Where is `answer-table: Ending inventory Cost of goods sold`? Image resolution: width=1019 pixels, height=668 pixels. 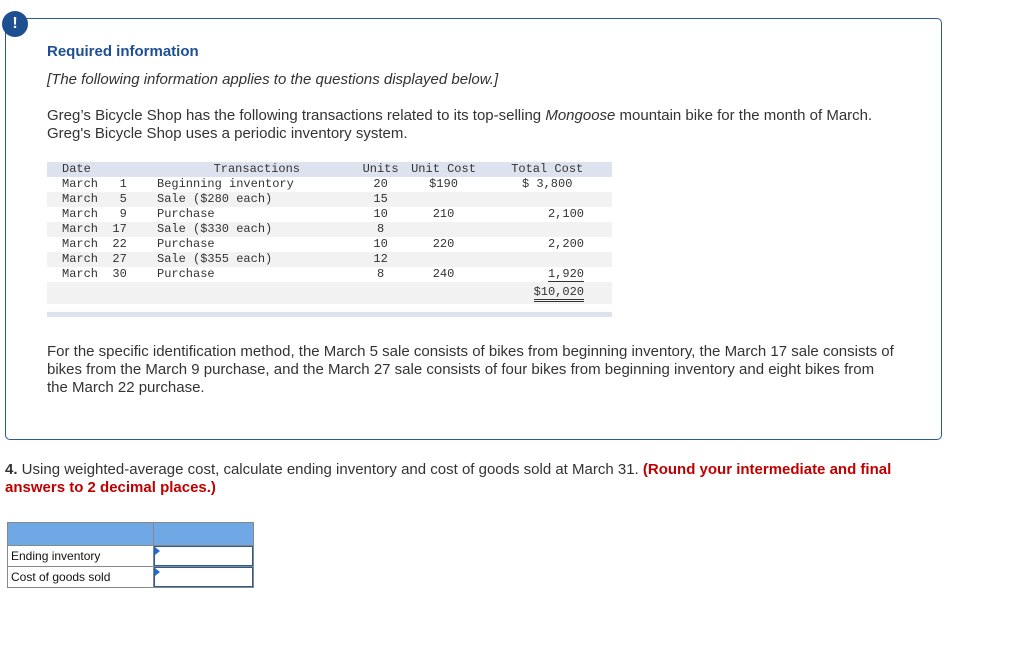
answer-table: Ending inventory Cost of goods sold is located at coordinates (130, 555).